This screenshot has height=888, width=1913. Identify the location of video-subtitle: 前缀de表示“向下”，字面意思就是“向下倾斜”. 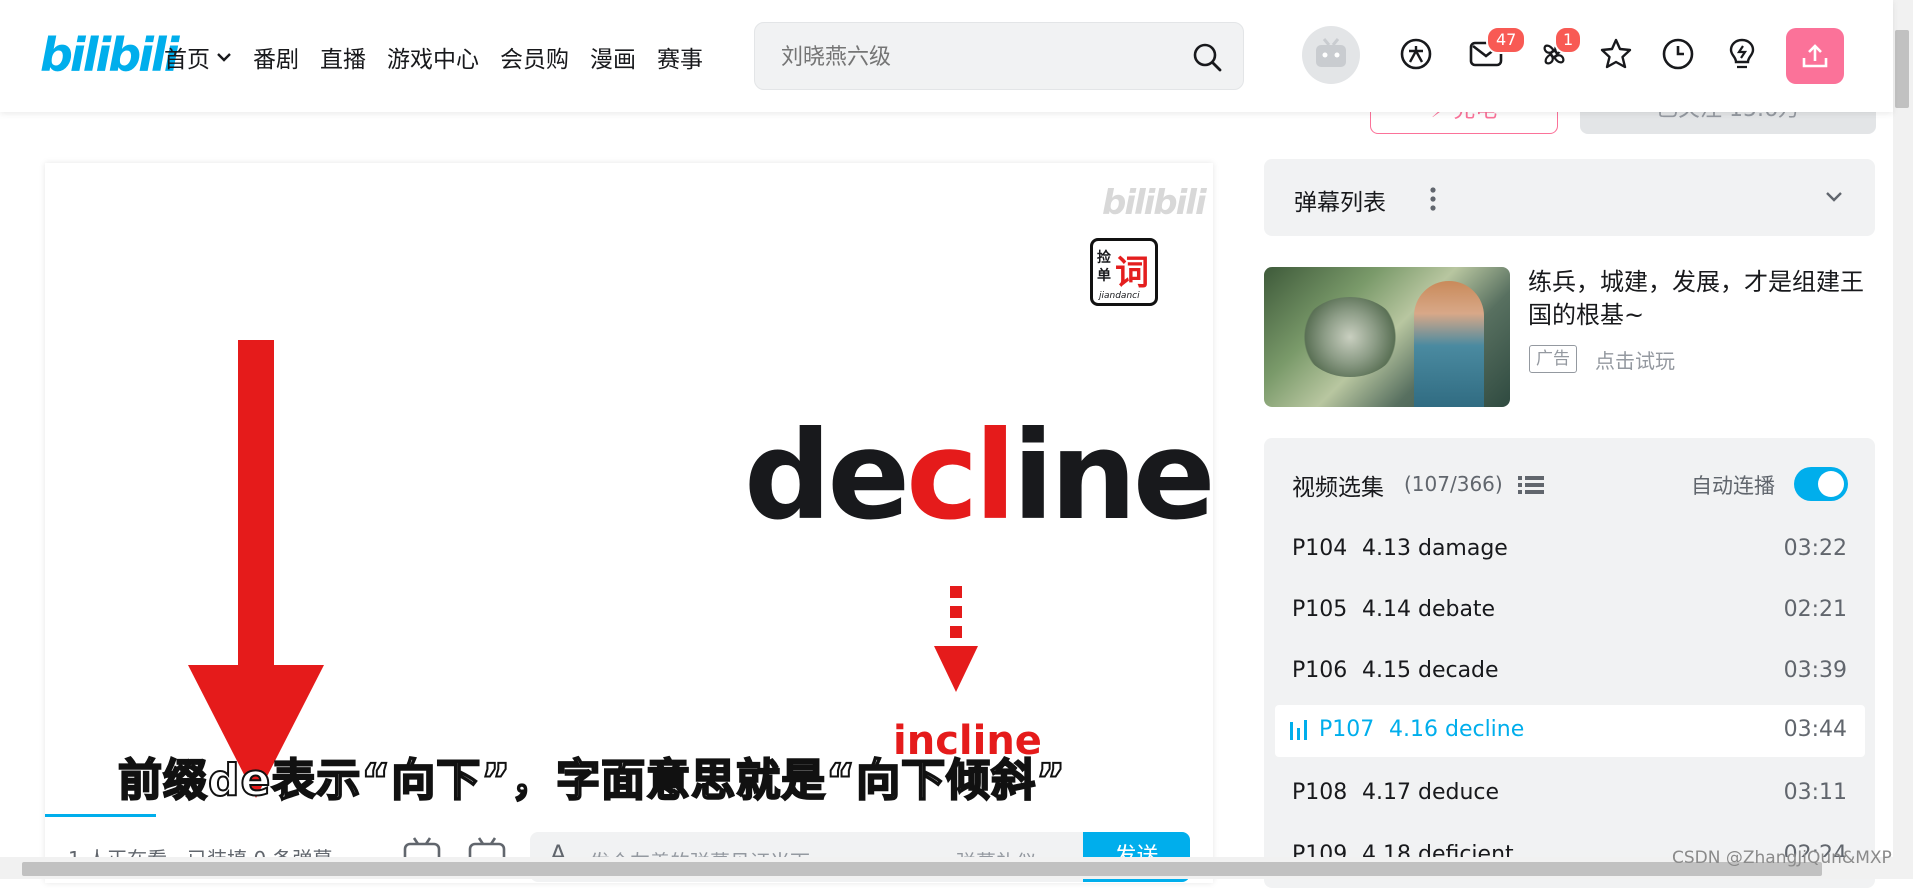
(592, 780).